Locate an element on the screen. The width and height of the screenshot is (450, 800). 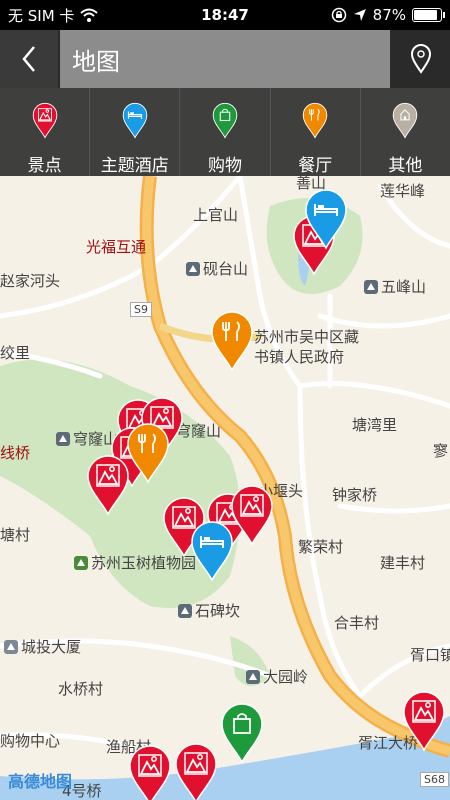
location-pin-icon is located at coordinates (421, 59).